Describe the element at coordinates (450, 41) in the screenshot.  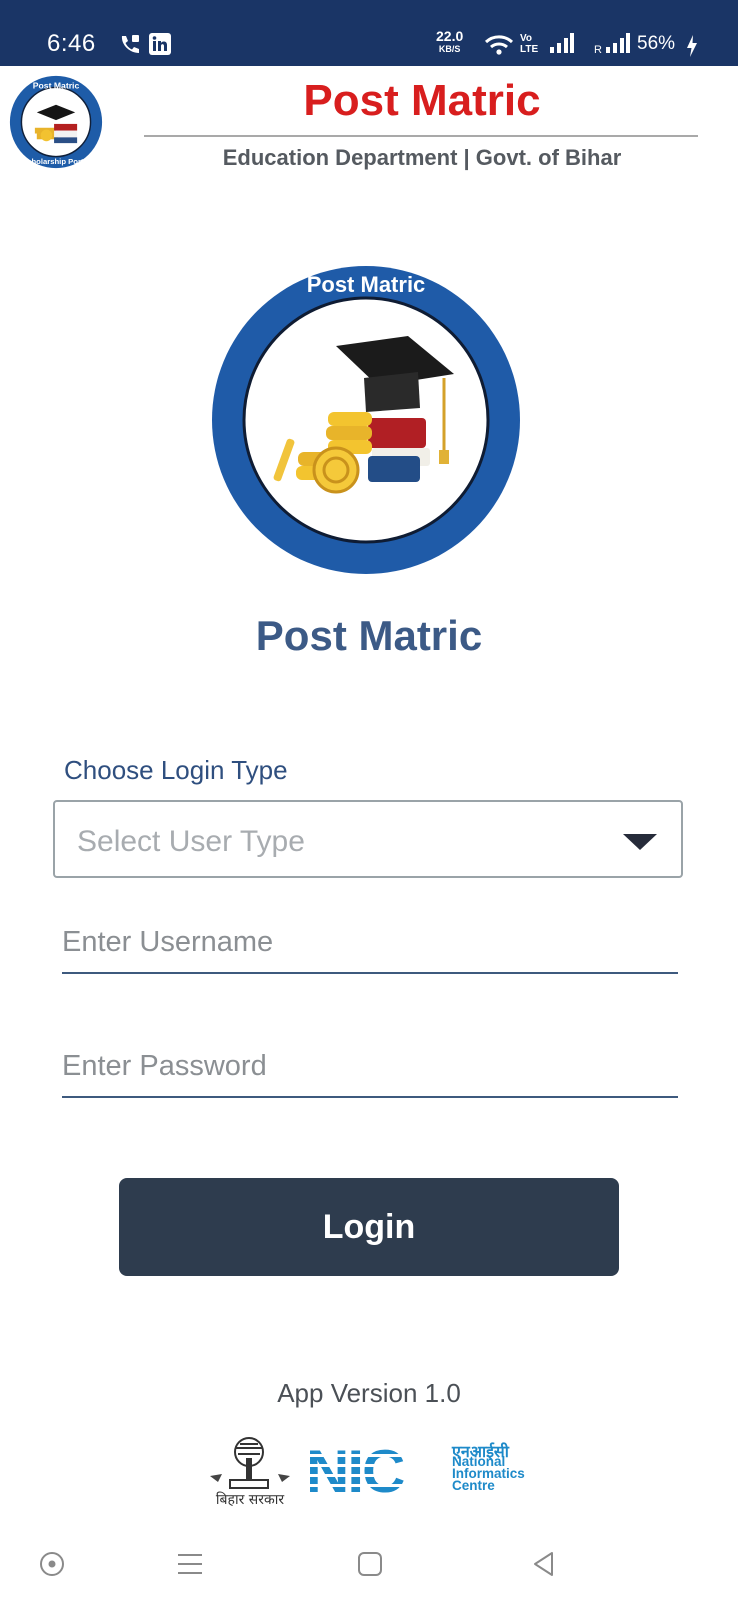
I see `network-speed: 22.0 KB/S` at that location.